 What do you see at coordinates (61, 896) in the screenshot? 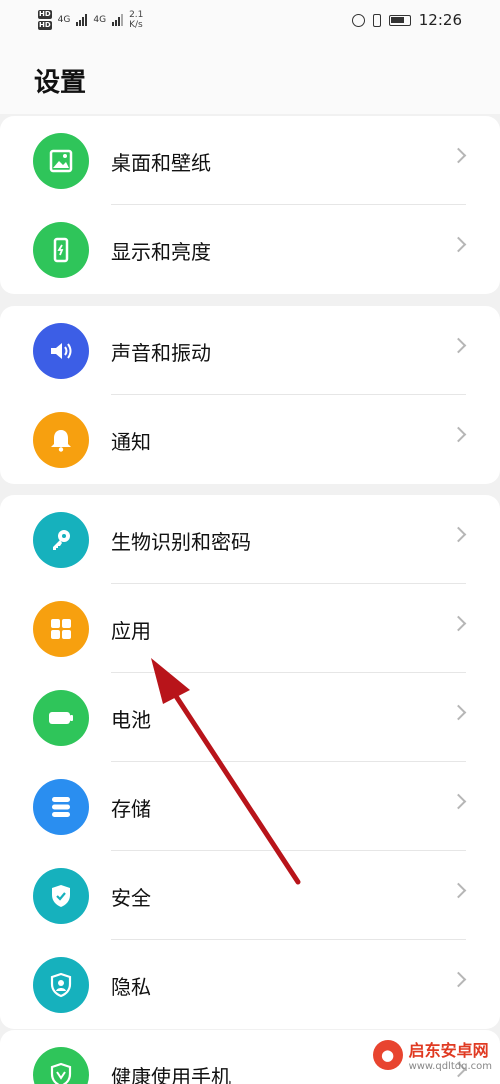
I see `shield-check-icon` at bounding box center [61, 896].